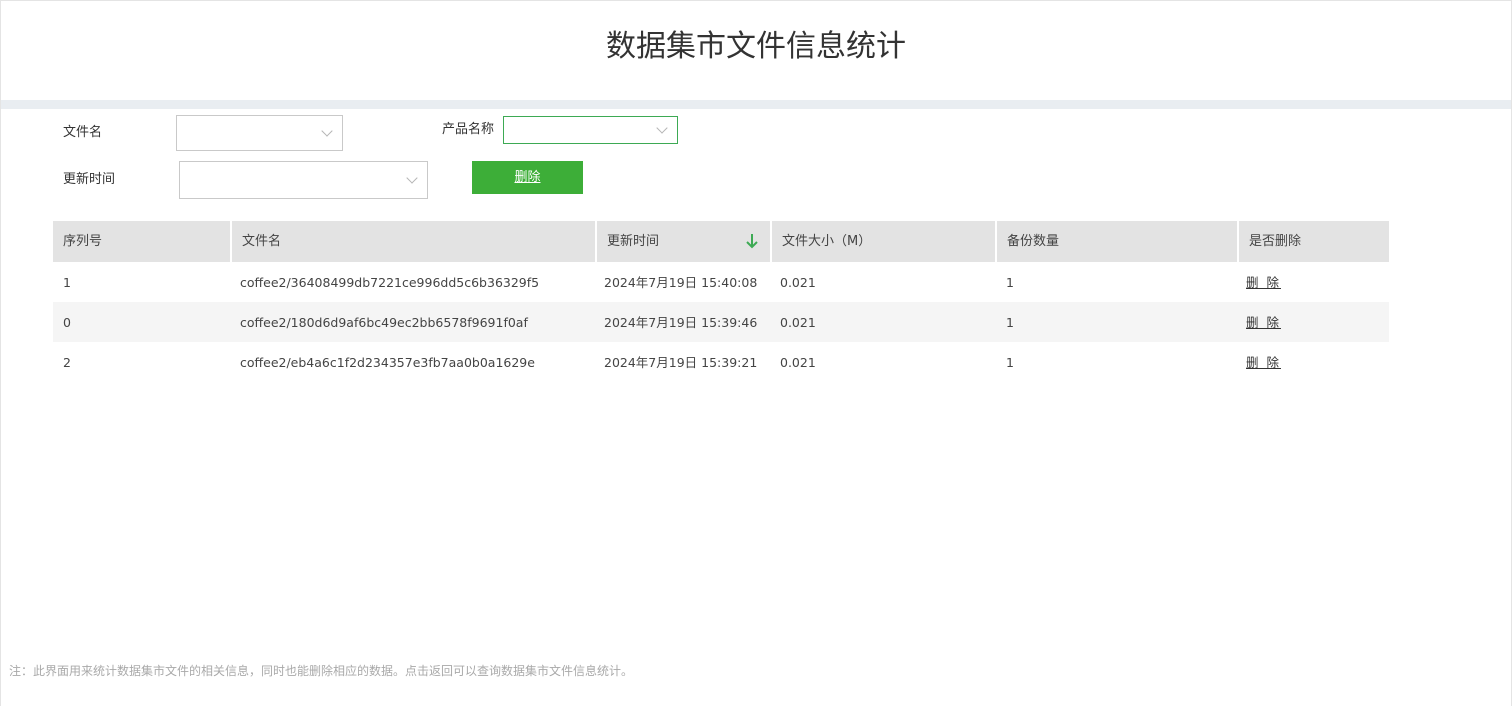 The height and width of the screenshot is (706, 1512). What do you see at coordinates (756, 46) in the screenshot?
I see `page-title: 数据集市文件信息统计` at bounding box center [756, 46].